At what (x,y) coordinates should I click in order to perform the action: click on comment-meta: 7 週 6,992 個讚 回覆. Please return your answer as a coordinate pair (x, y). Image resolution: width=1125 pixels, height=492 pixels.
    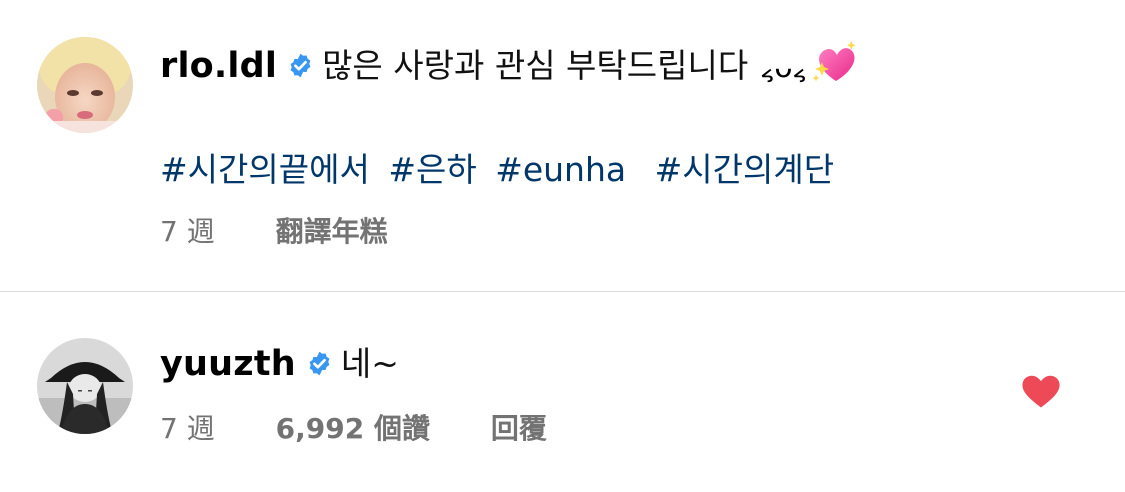
    Looking at the image, I should click on (353, 427).